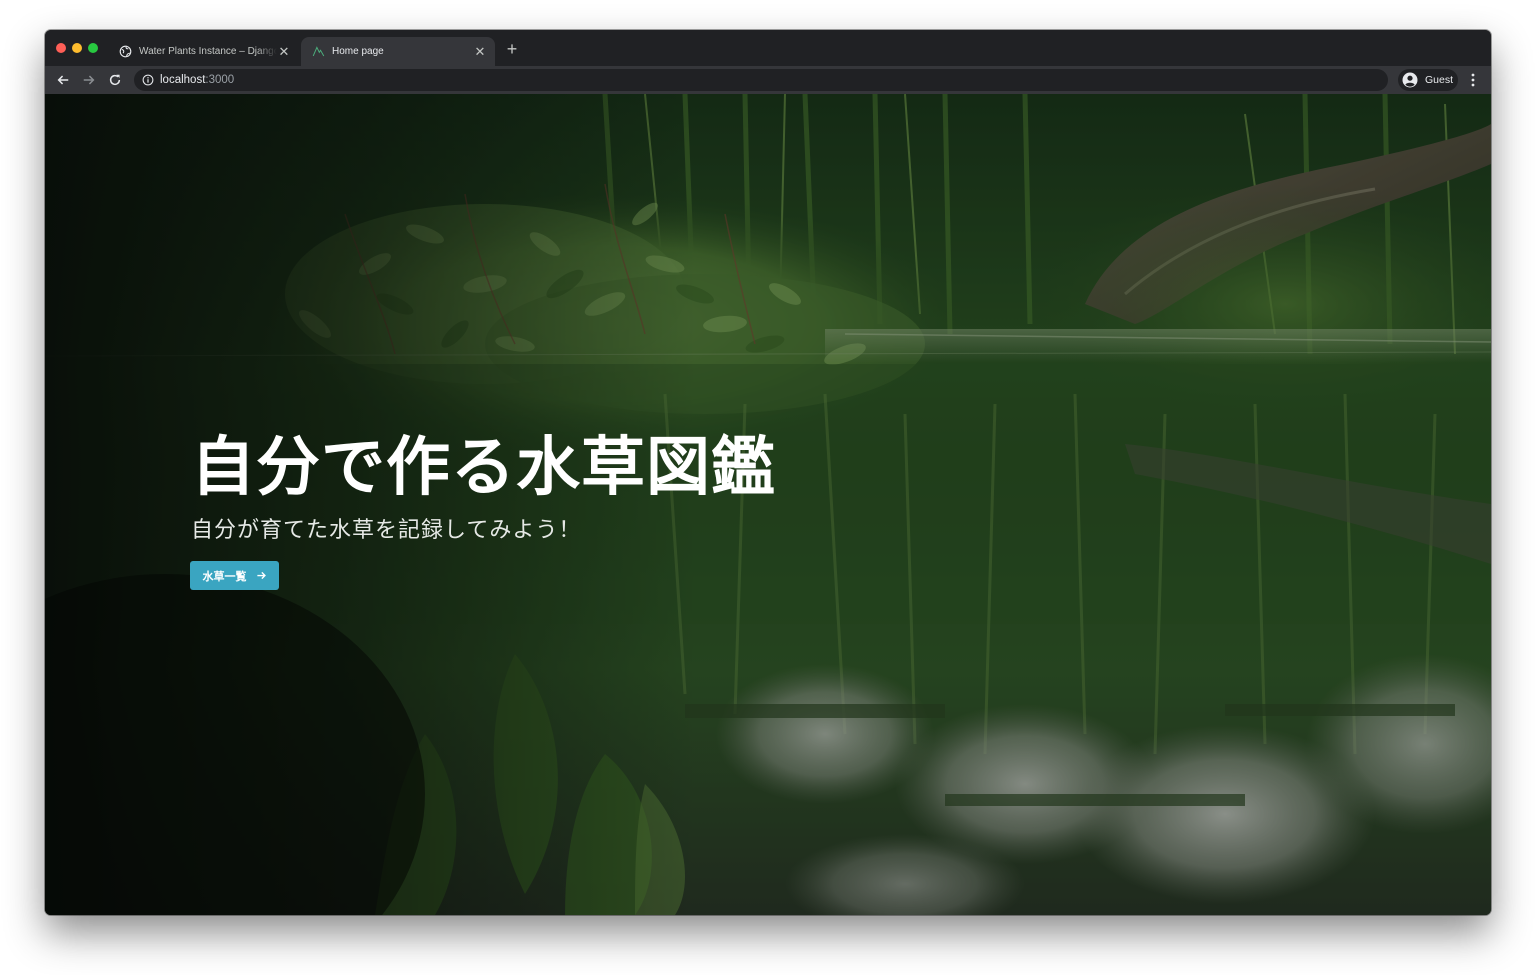 The height and width of the screenshot is (975, 1536). Describe the element at coordinates (512, 49) in the screenshot. I see `new-tab-button: +` at that location.